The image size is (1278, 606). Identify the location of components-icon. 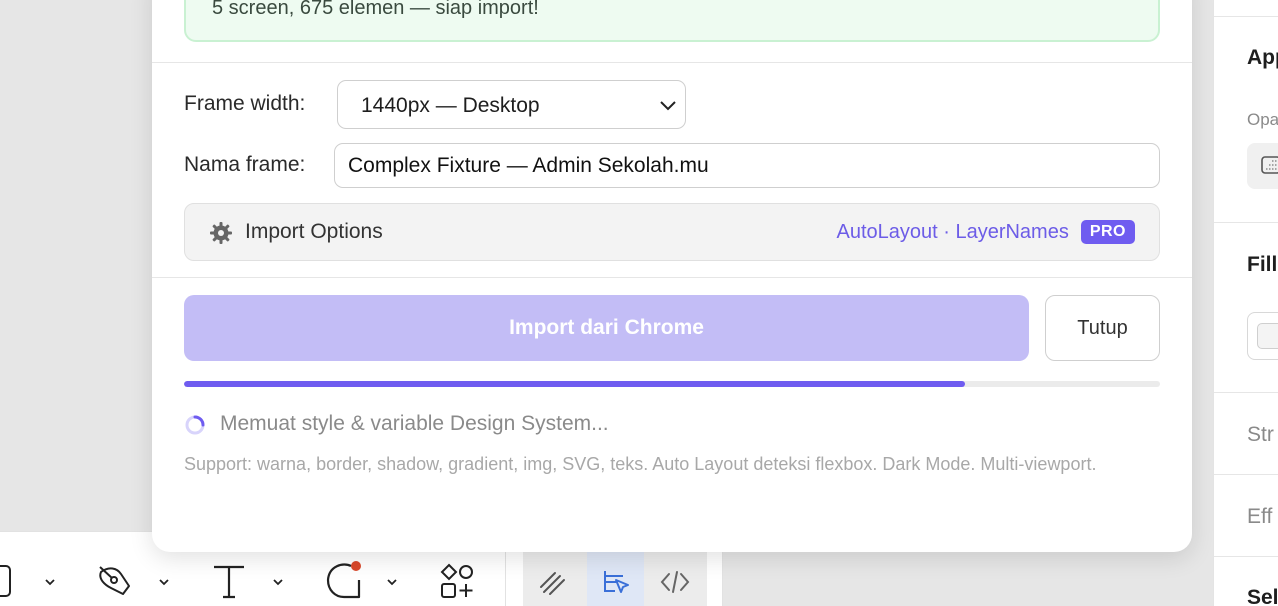
(456, 580).